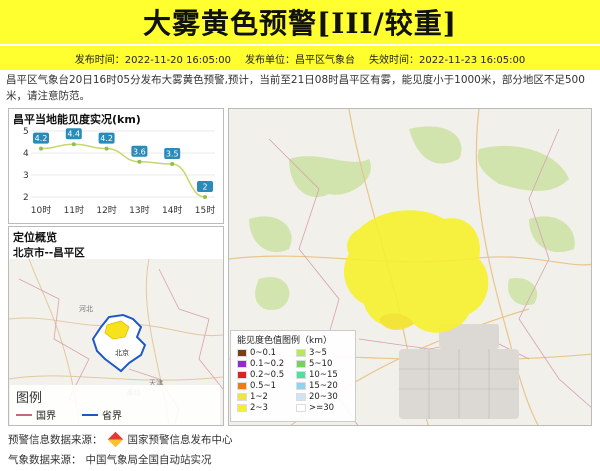 The height and width of the screenshot is (471, 600). I want to click on province-border-label: 省界, so click(112, 416).